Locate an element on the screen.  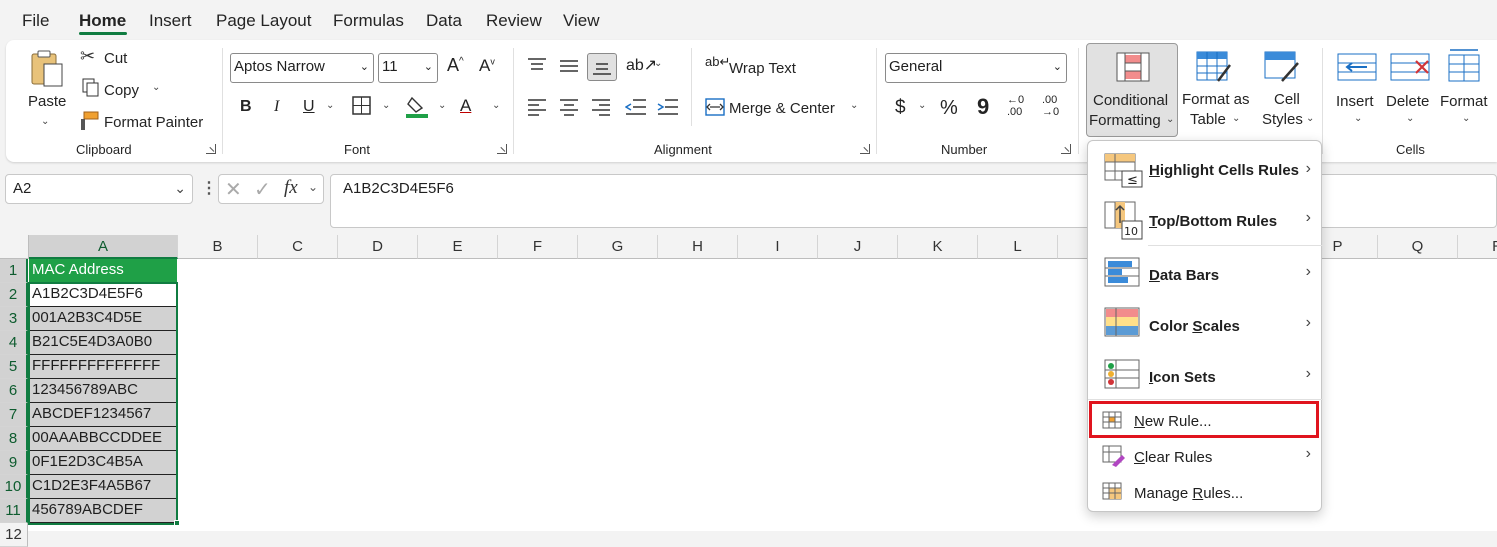
format-as-table-button: Format as Table ⌄ is located at coordinates (1215, 90).